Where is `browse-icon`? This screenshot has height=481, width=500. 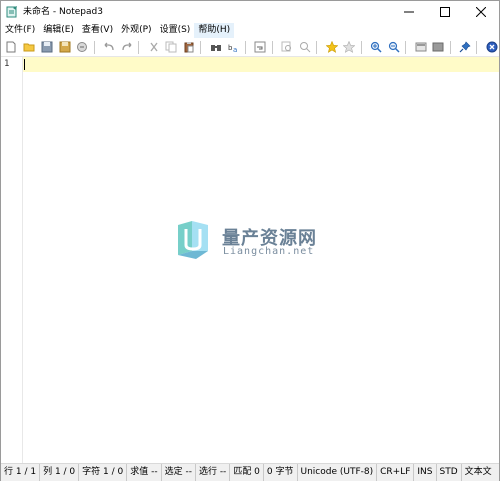 browse-icon is located at coordinates (82, 47).